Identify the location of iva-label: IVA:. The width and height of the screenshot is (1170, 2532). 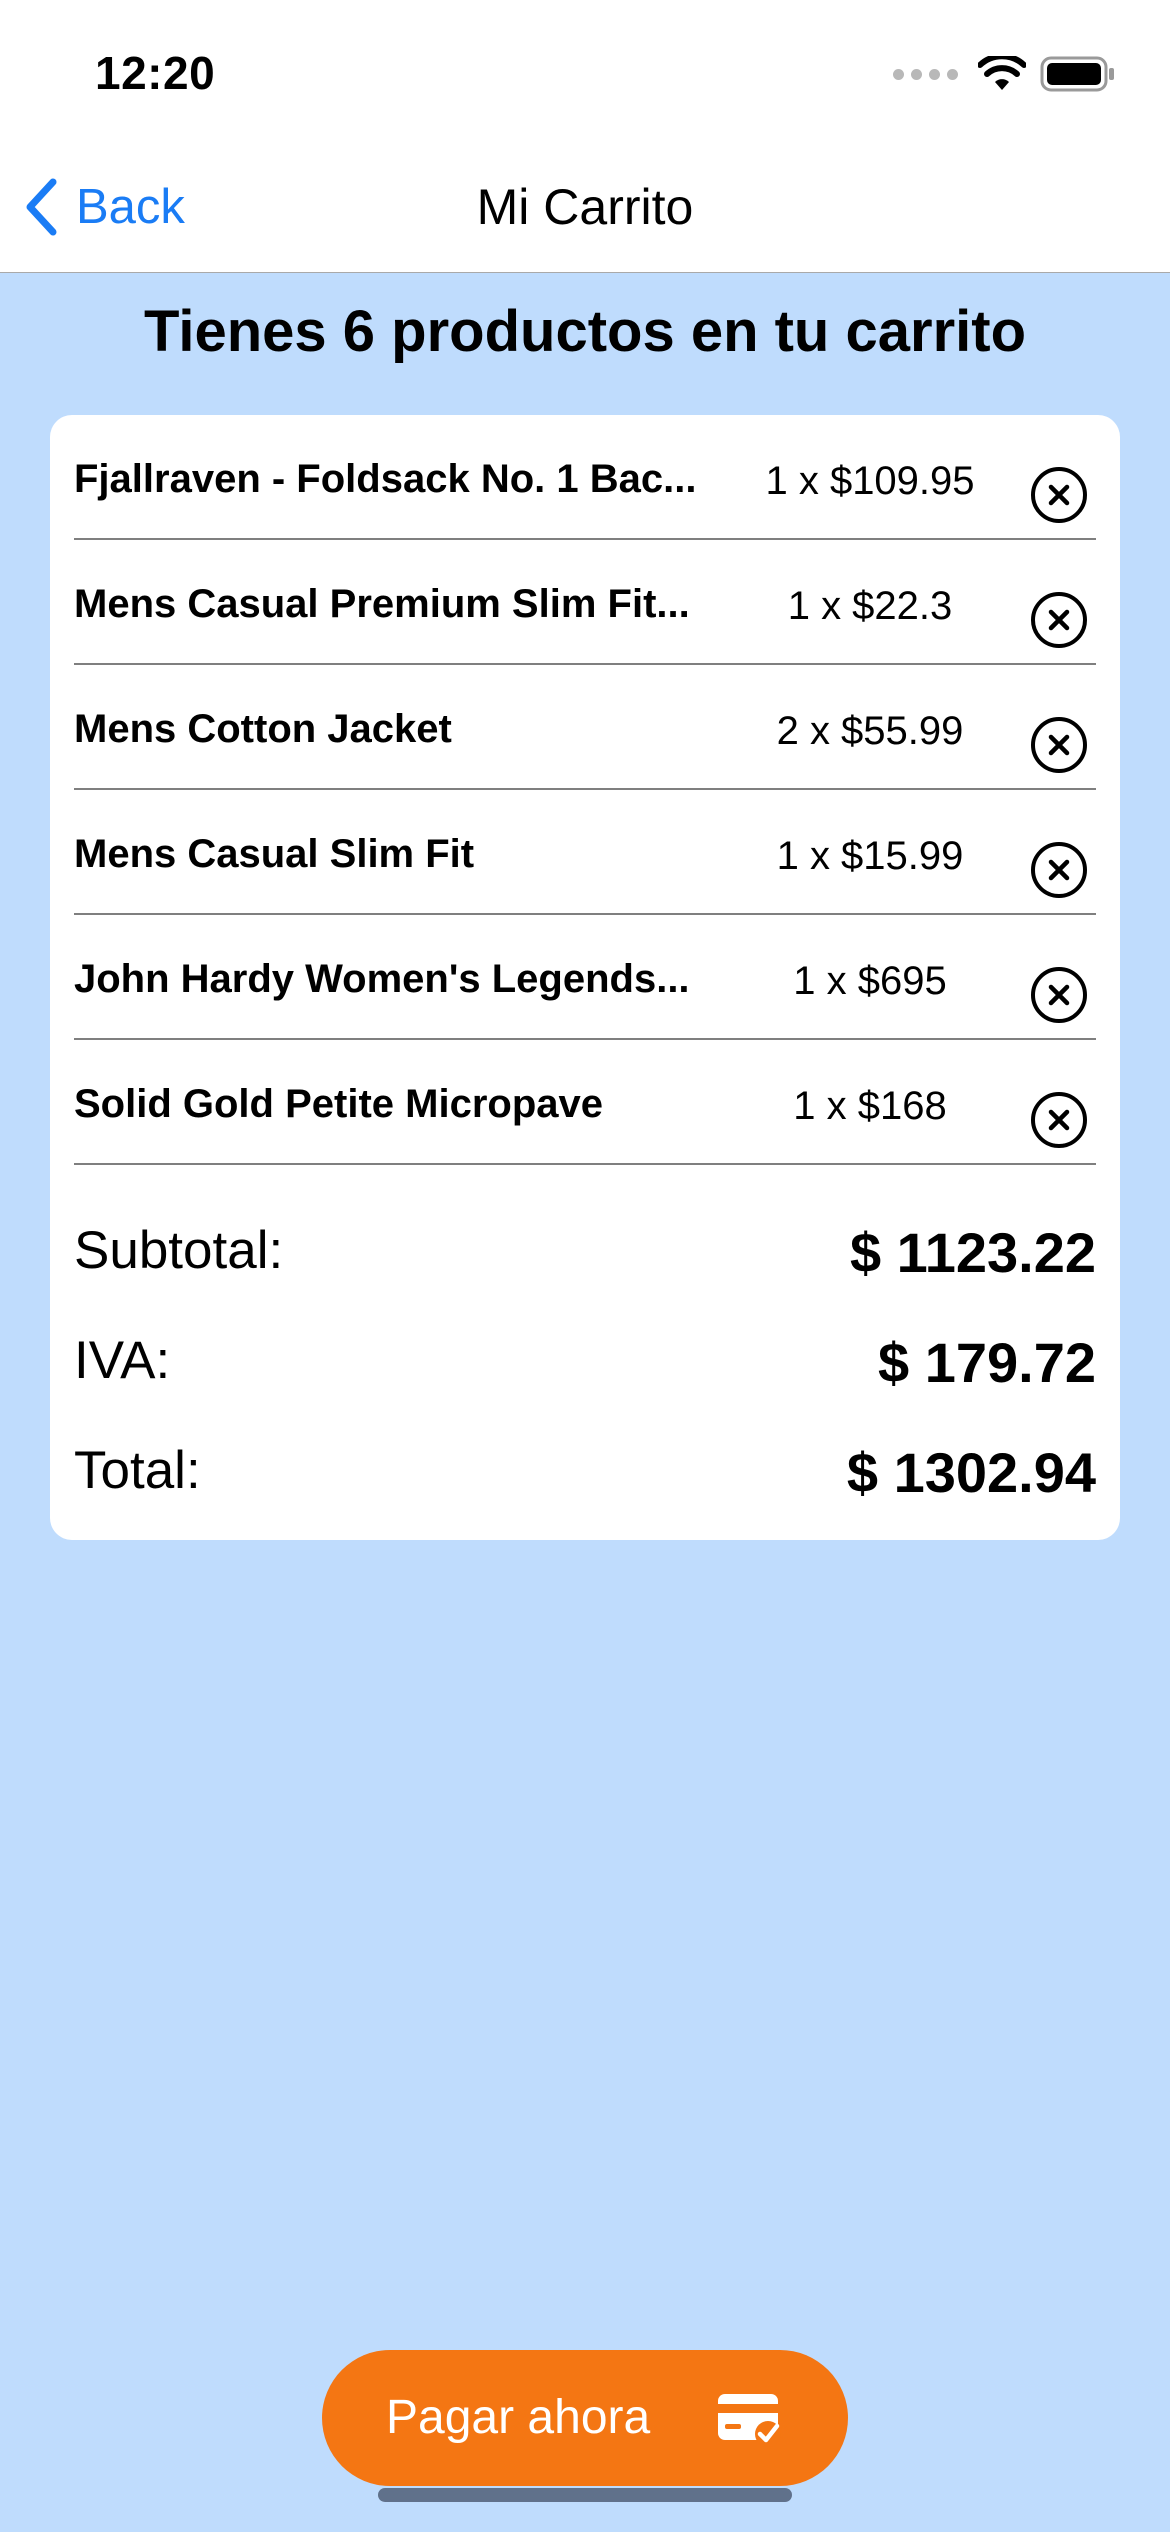
(122, 1360).